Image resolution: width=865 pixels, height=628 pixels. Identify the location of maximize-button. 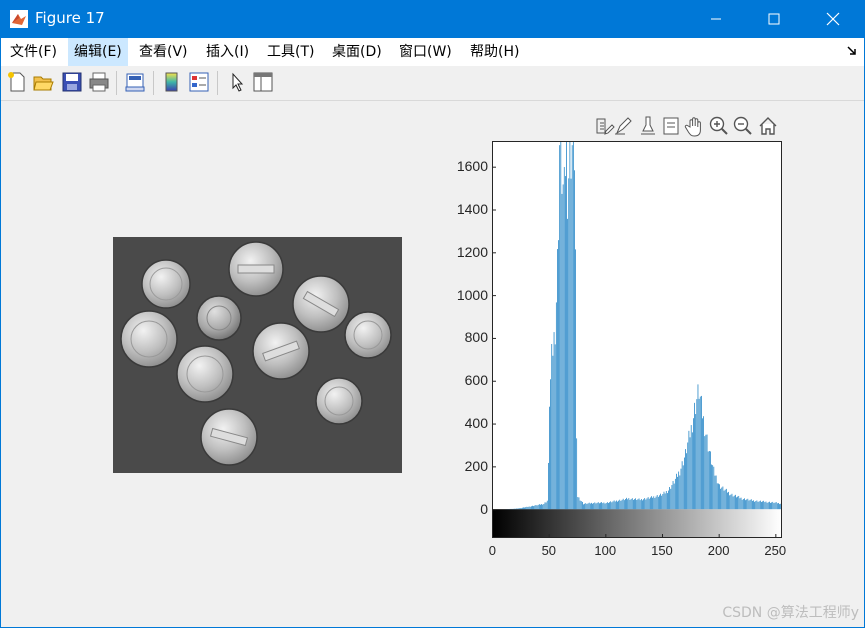
(774, 19).